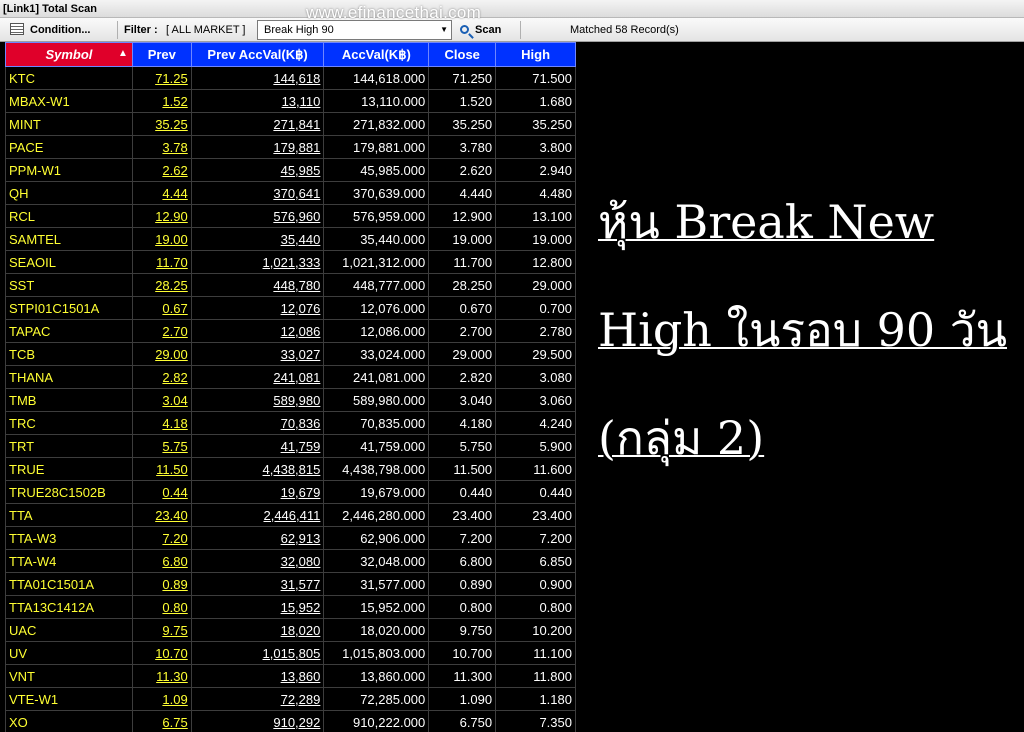 Image resolution: width=1024 pixels, height=732 pixels. Describe the element at coordinates (535, 262) in the screenshot. I see `cell-high: 12.800` at that location.